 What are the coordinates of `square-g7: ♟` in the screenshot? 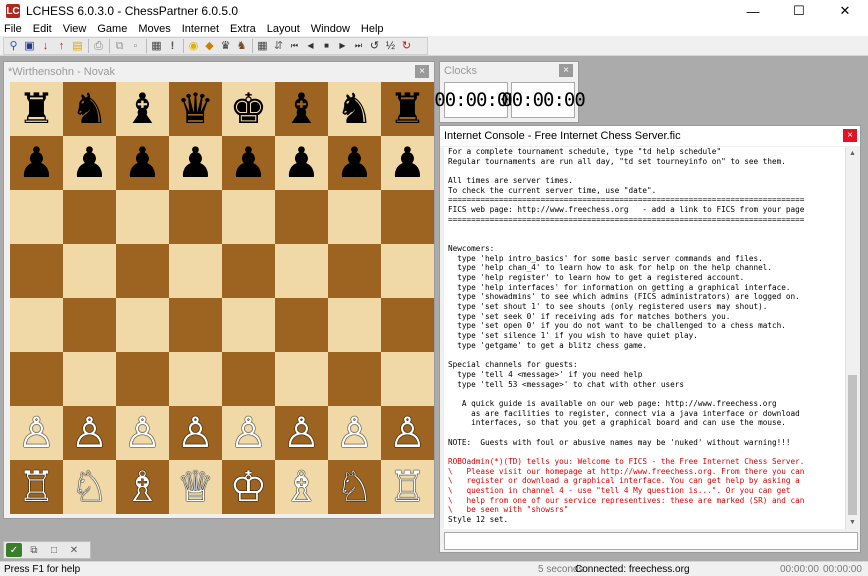 It's located at (354, 163).